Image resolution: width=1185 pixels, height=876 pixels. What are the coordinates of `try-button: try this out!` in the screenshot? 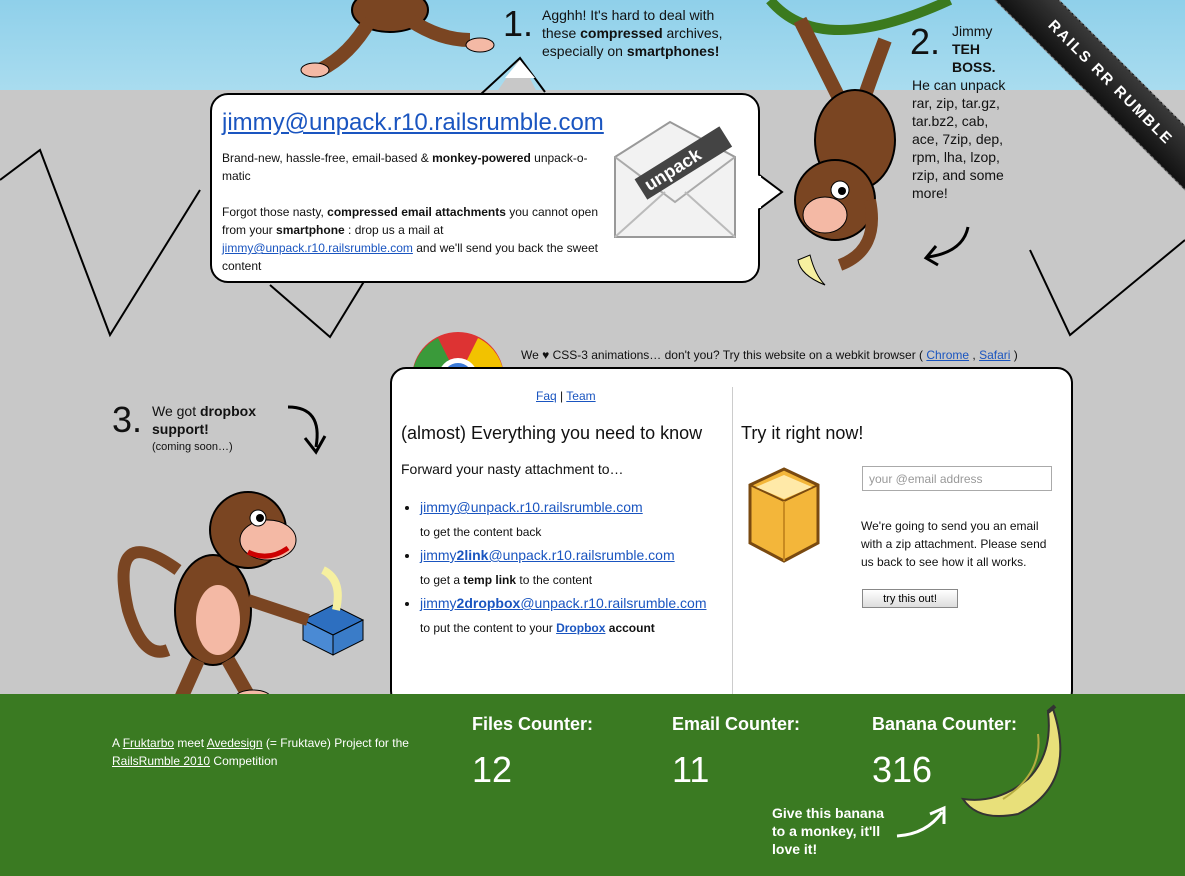 It's located at (910, 598).